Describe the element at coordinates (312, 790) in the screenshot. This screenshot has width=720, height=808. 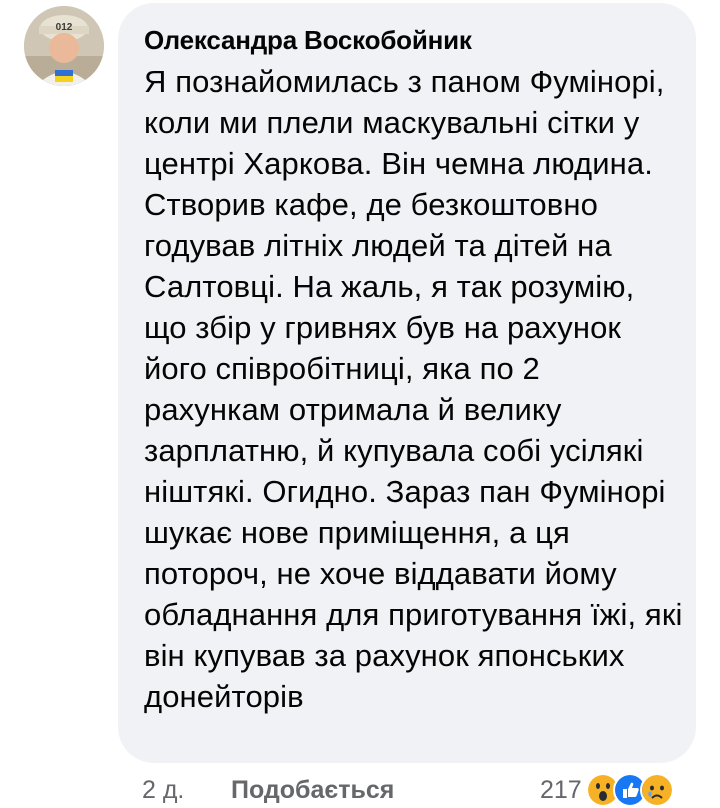
I see `like-button: Подобається` at that location.